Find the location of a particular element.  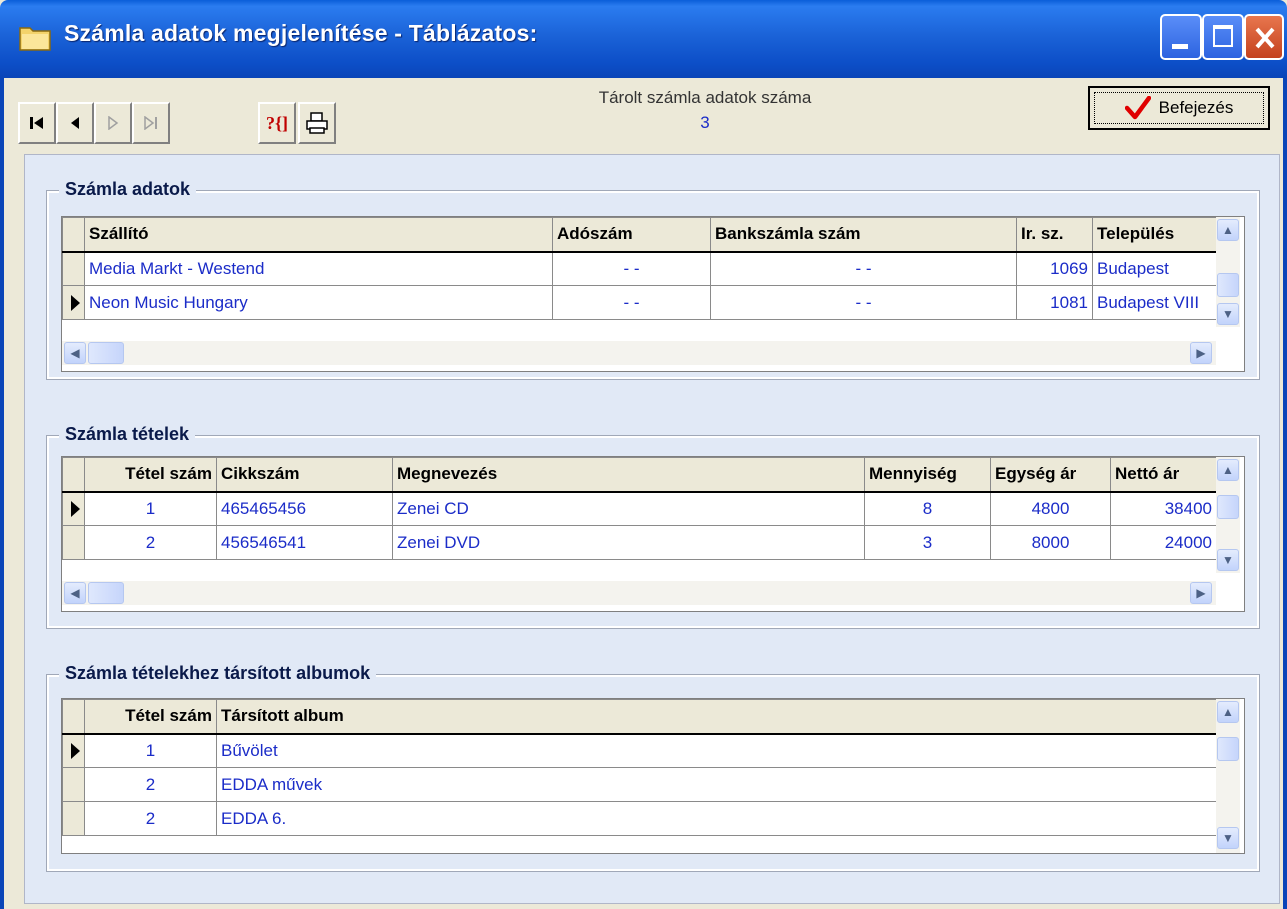

column-header-net-price: Nettó ár is located at coordinates (1163, 475).